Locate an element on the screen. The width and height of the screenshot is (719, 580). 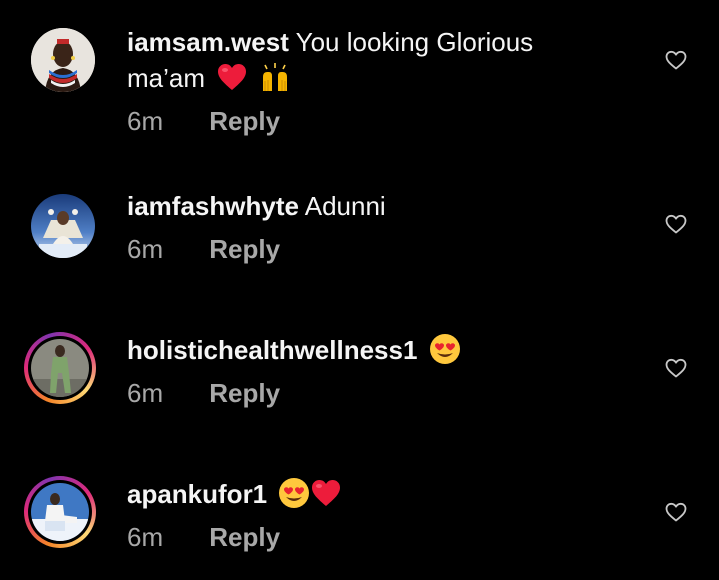
comment-body: Adunni is located at coordinates (345, 206).